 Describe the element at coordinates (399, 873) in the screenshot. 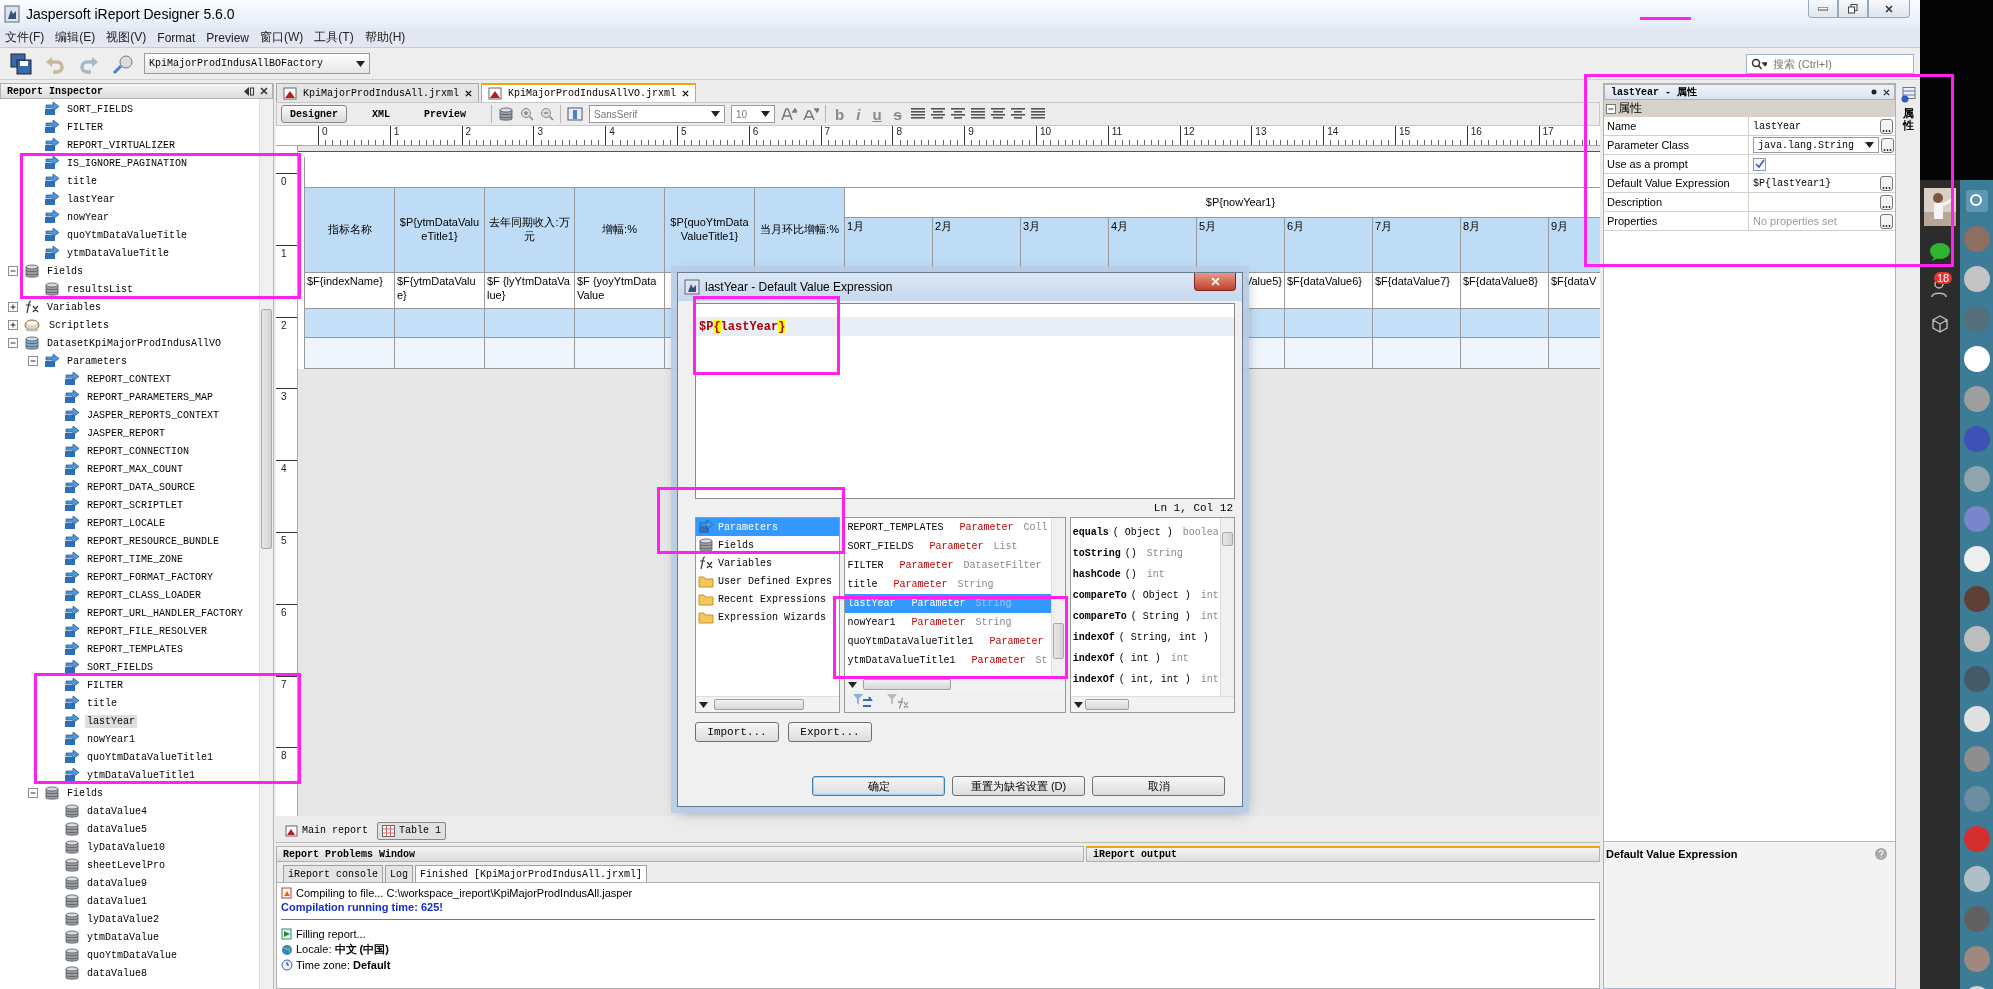

I see `console-tab: Log` at that location.